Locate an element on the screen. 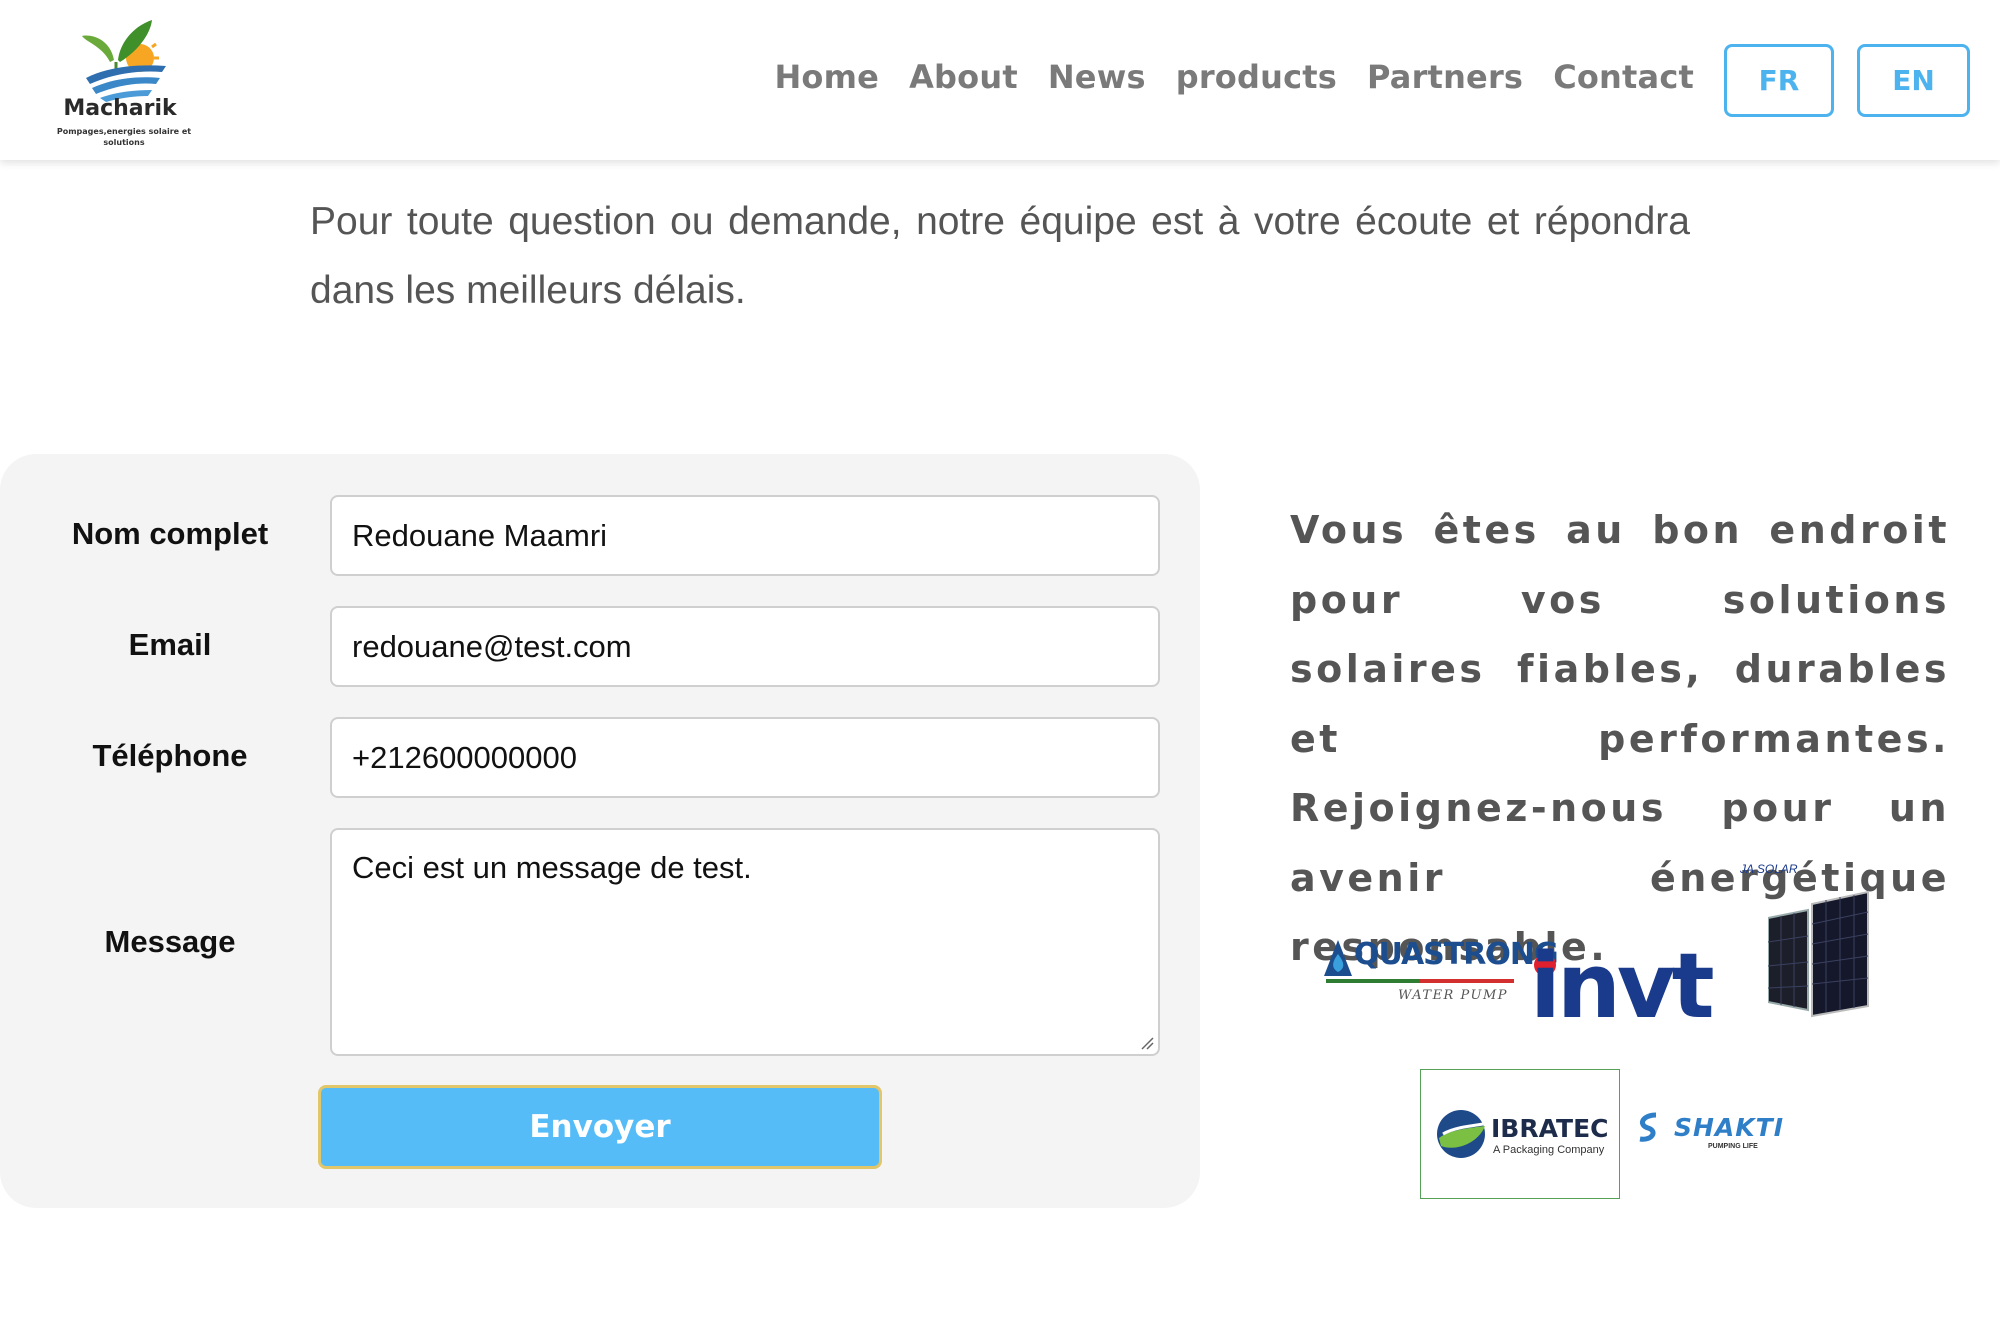 The height and width of the screenshot is (1320, 2000). shakti-logo: SHAKTI PUMPING LIFE is located at coordinates (1721, 1137).